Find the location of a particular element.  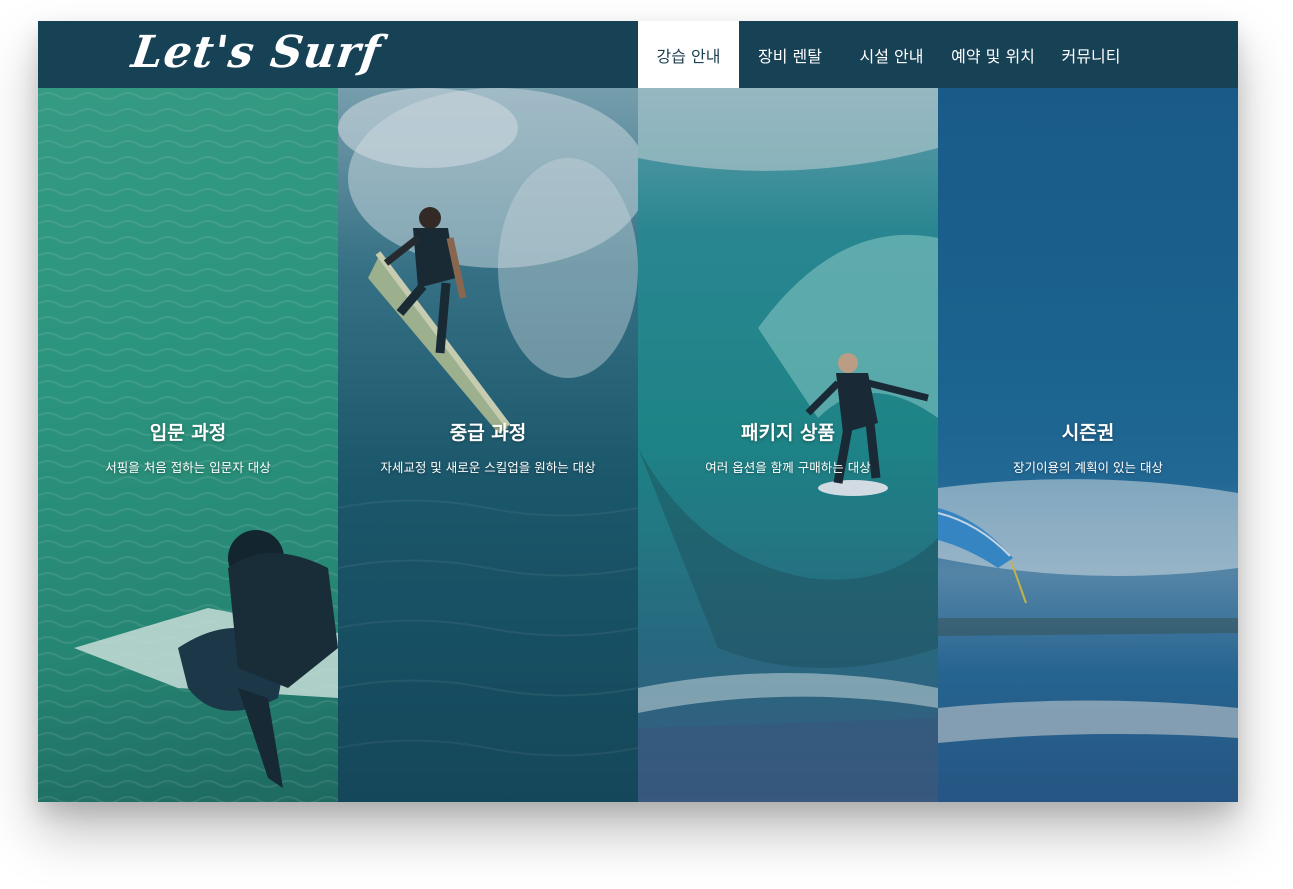

nav-rental: 장비 렌탈 is located at coordinates (790, 54).